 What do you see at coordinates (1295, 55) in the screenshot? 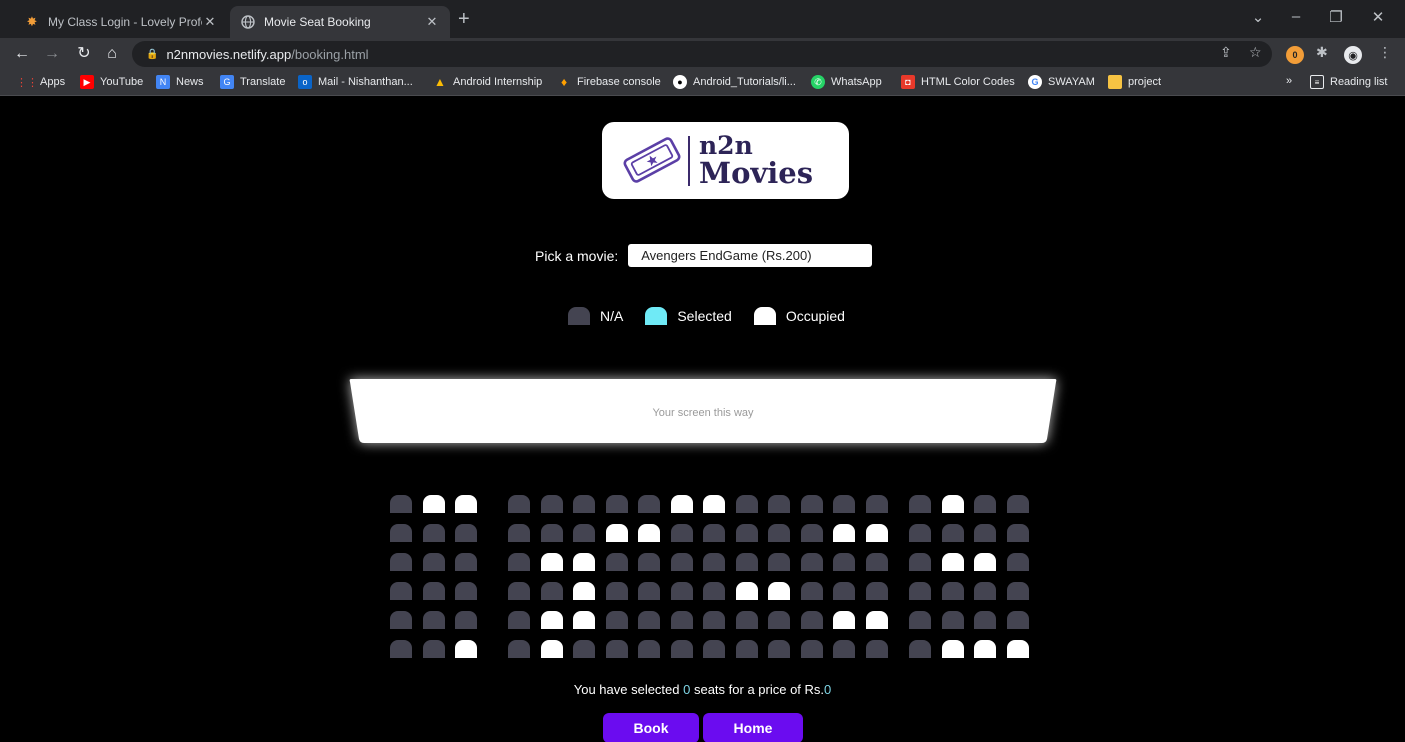
I see `extension-badge-icon: 0` at bounding box center [1295, 55].